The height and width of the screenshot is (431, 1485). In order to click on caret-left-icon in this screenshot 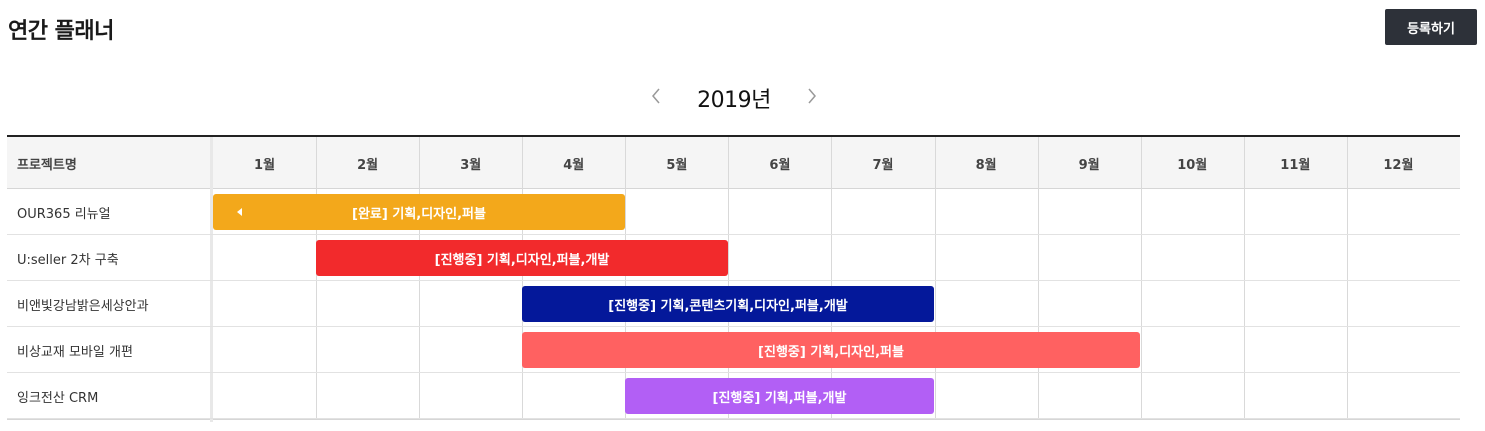, I will do `click(239, 212)`.